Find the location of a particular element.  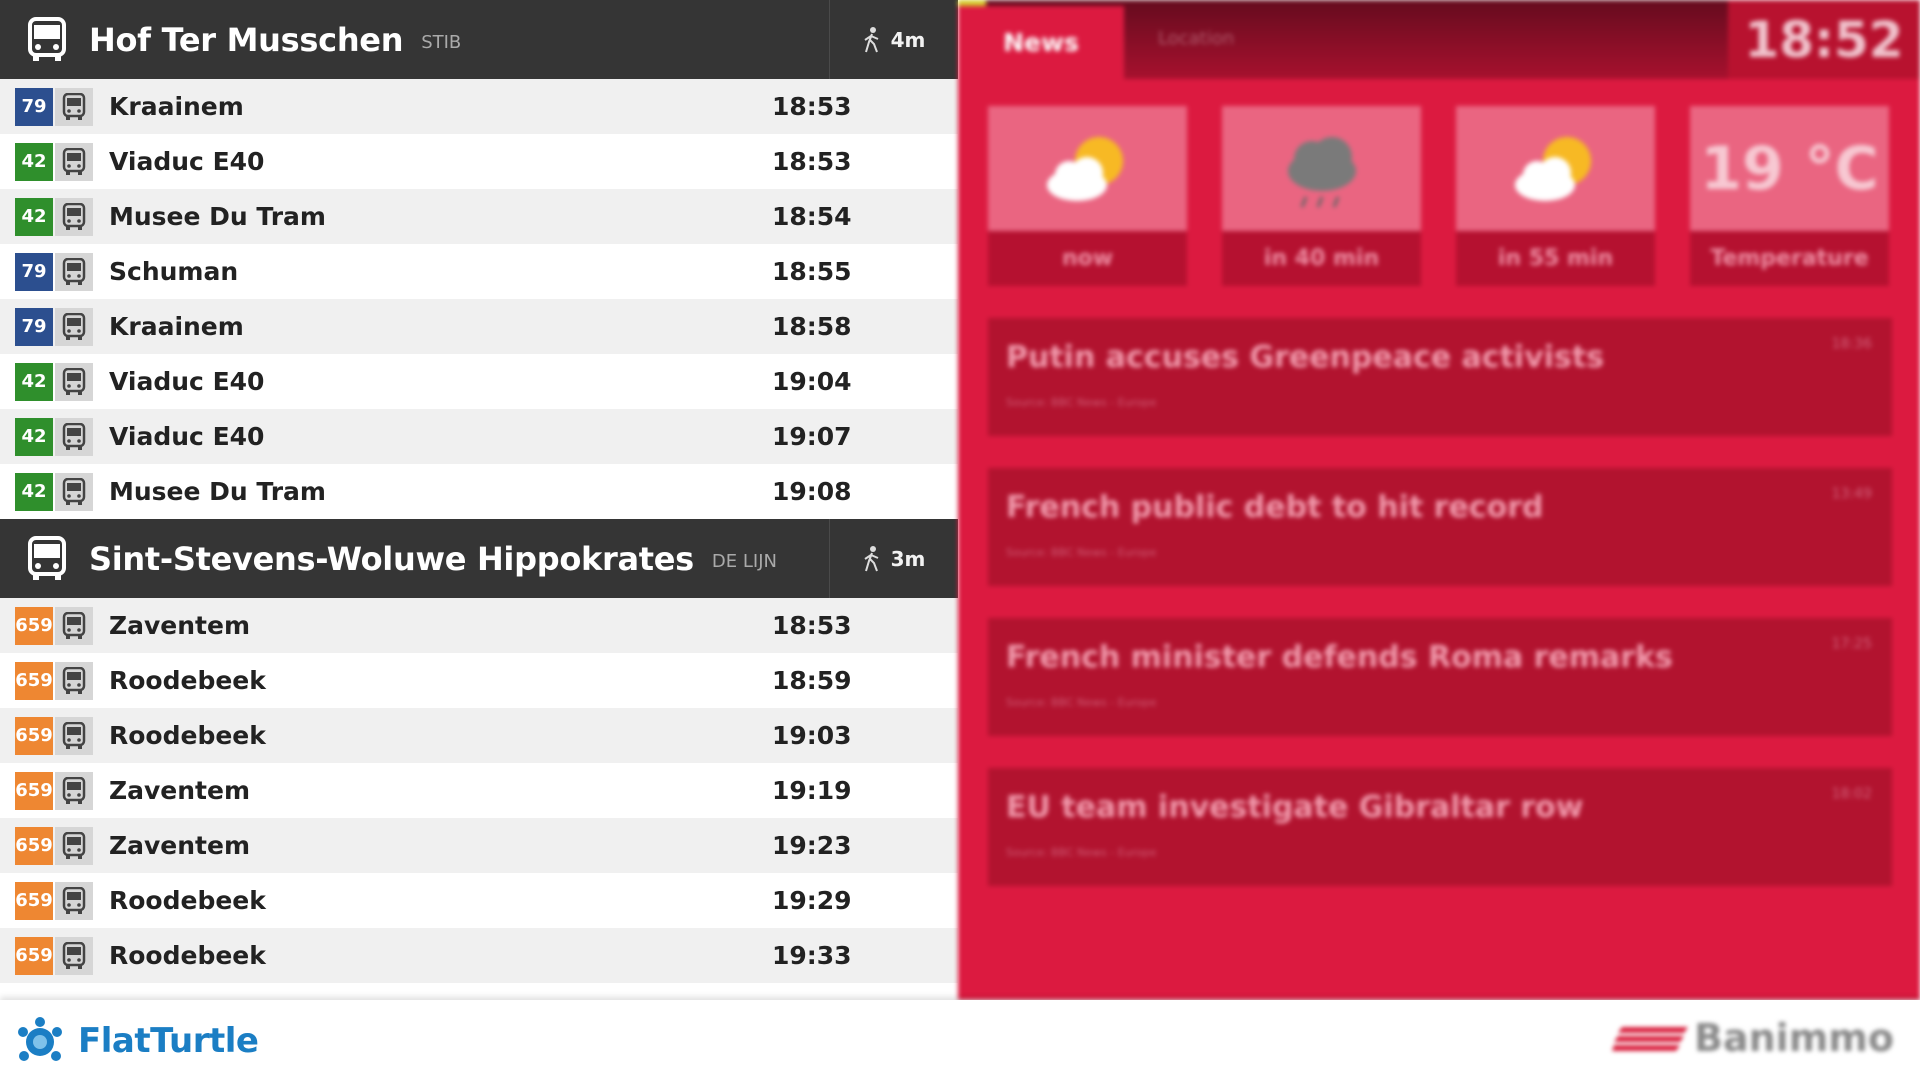

partner-name: Banimmo is located at coordinates (1794, 1038).